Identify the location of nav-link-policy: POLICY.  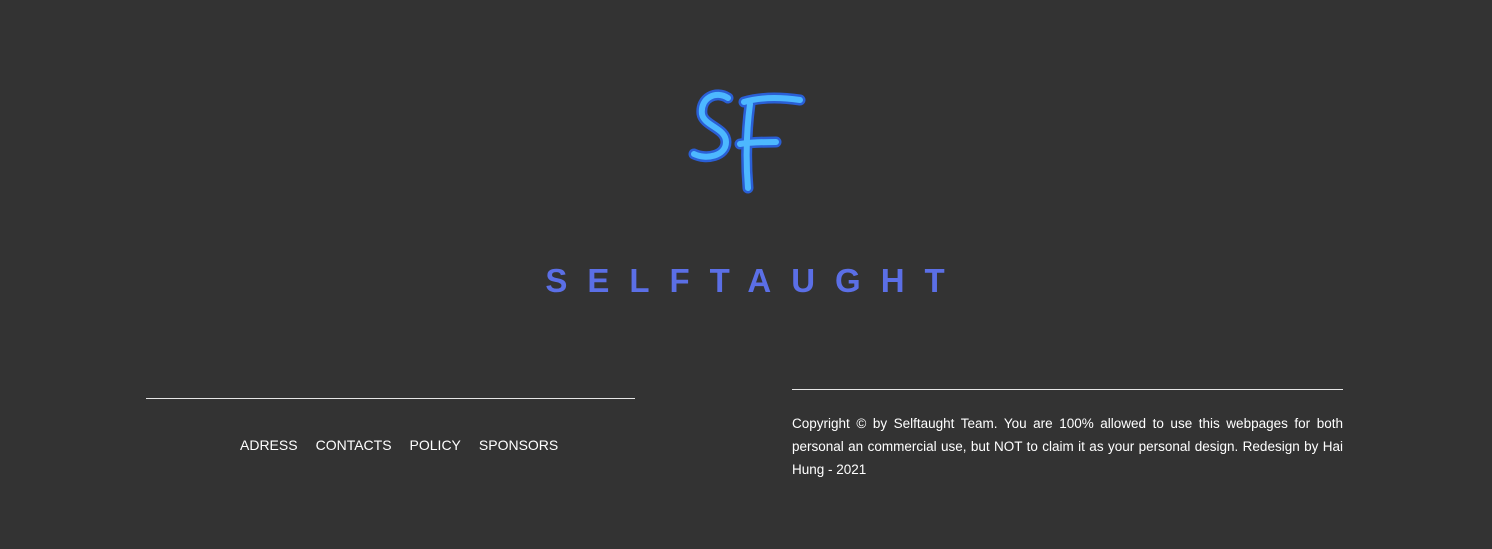
(435, 445).